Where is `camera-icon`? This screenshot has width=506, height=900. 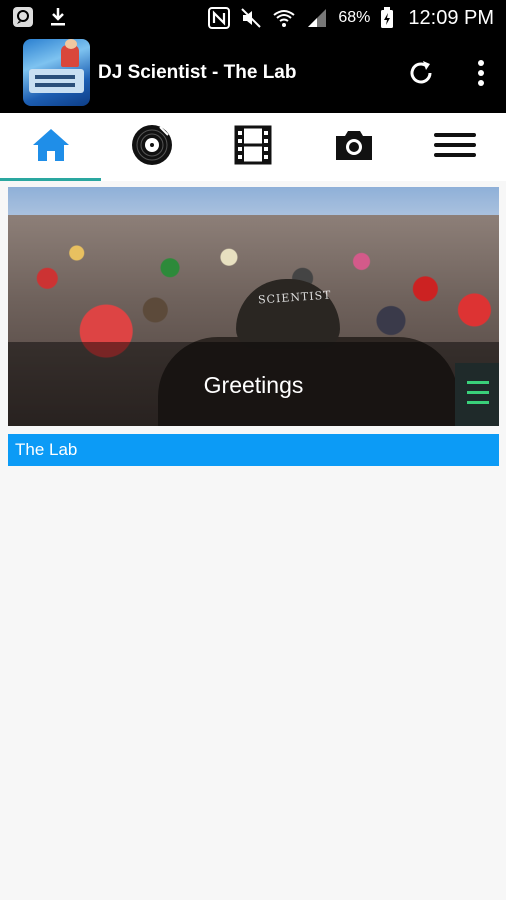 camera-icon is located at coordinates (354, 147).